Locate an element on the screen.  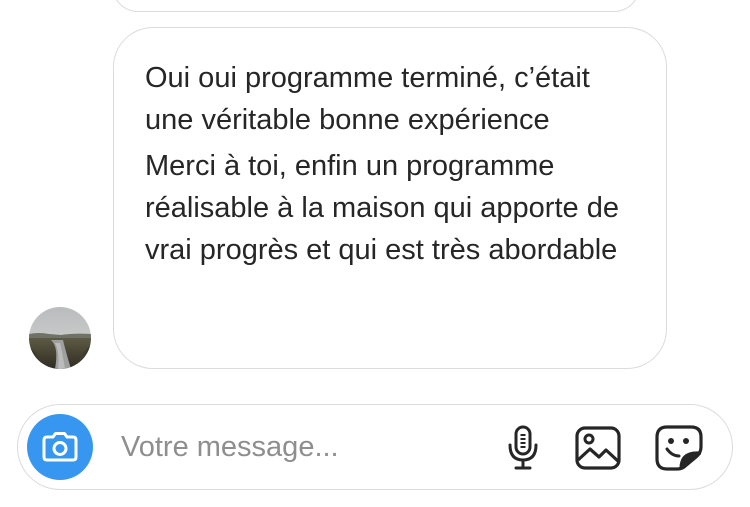
camera-button is located at coordinates (60, 447).